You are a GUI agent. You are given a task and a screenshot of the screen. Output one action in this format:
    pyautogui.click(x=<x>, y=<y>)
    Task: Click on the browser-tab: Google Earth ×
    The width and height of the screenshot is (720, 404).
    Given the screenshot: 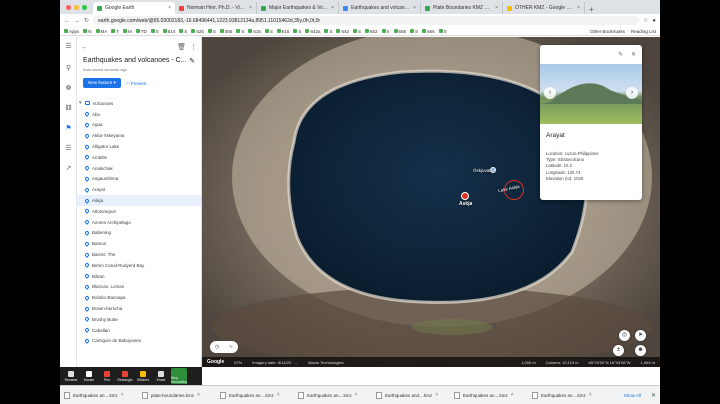 What is the action you would take?
    pyautogui.click(x=134, y=8)
    